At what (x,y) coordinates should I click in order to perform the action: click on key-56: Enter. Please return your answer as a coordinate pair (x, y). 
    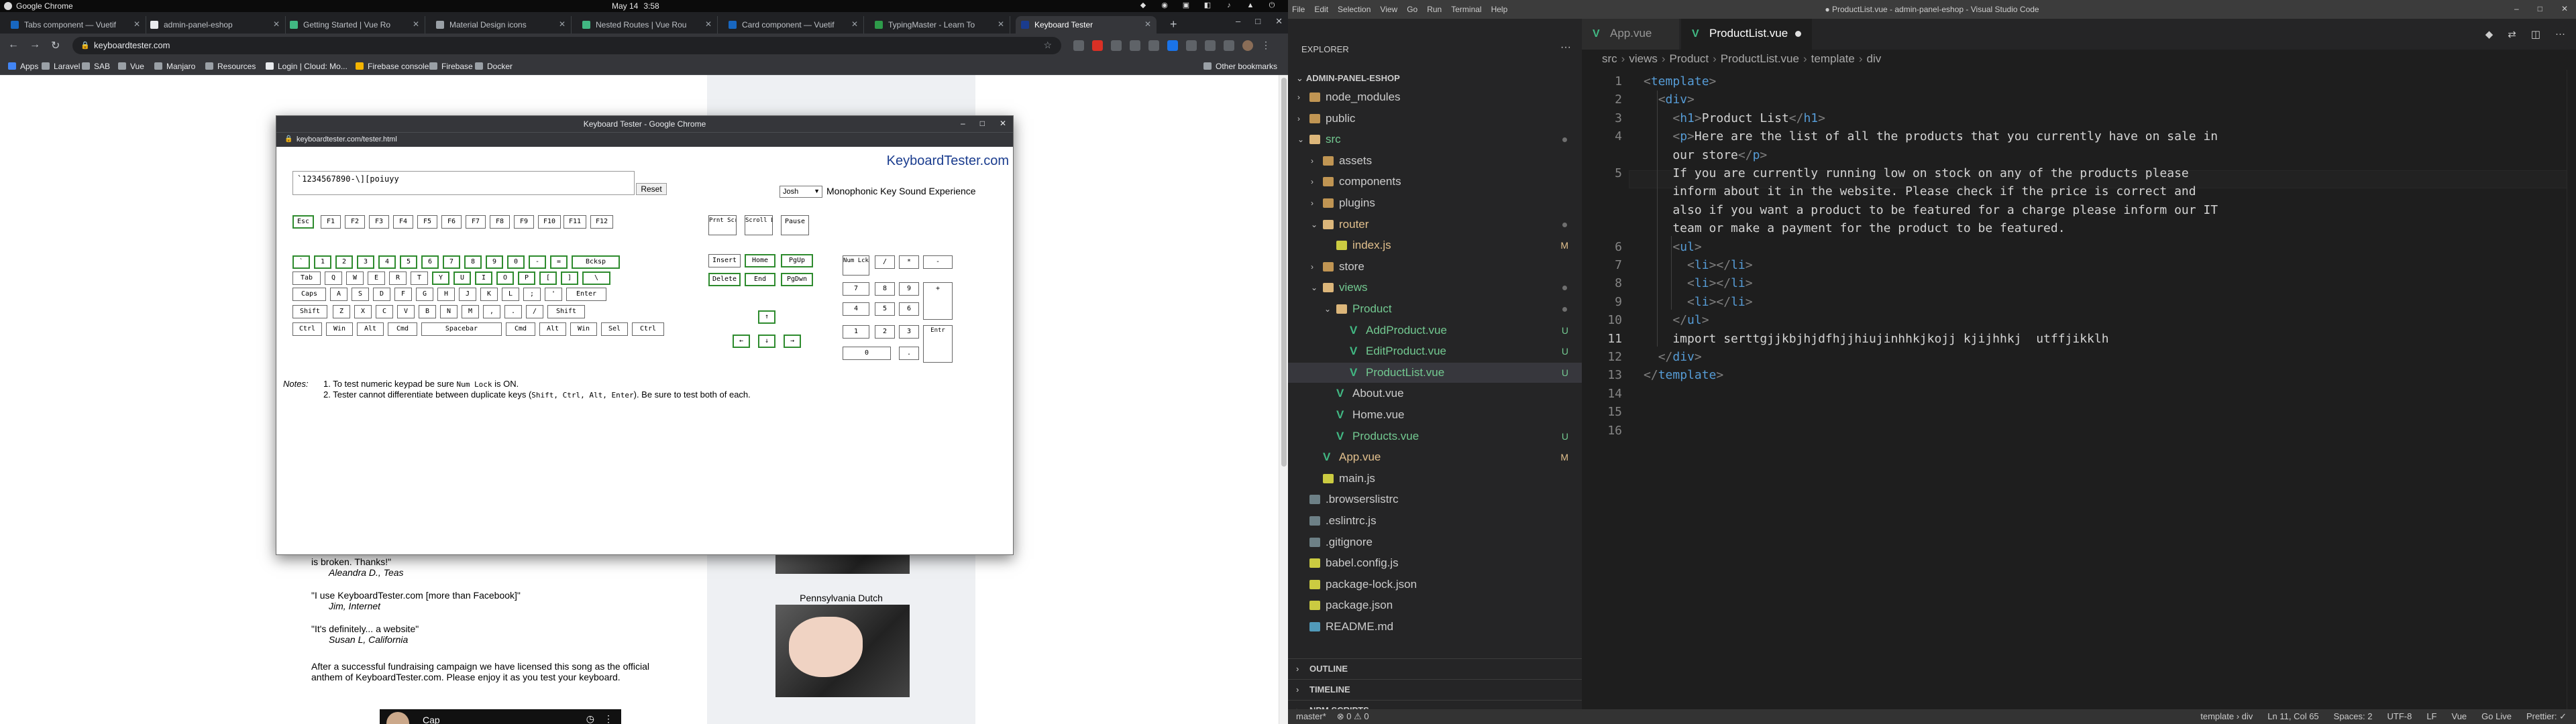
    Looking at the image, I should click on (586, 294).